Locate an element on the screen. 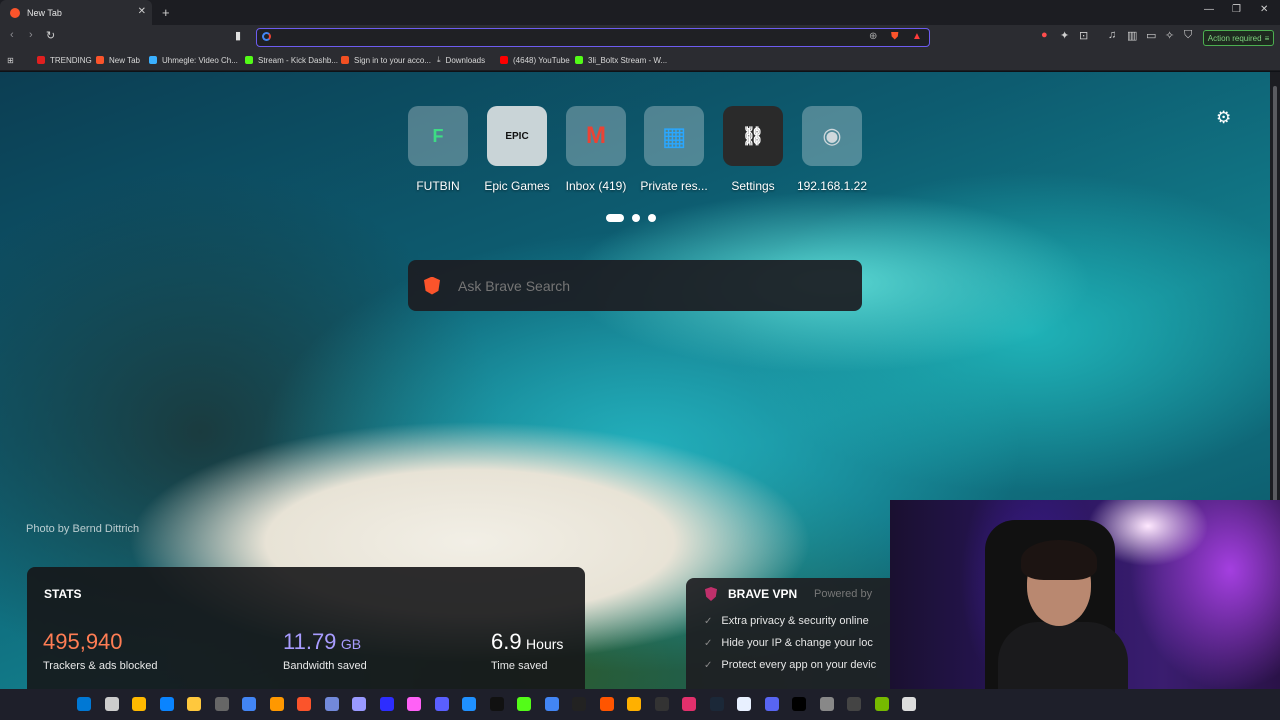 The width and height of the screenshot is (1280, 720). top-site-inbox: M Inbox (419) is located at coordinates (596, 149).